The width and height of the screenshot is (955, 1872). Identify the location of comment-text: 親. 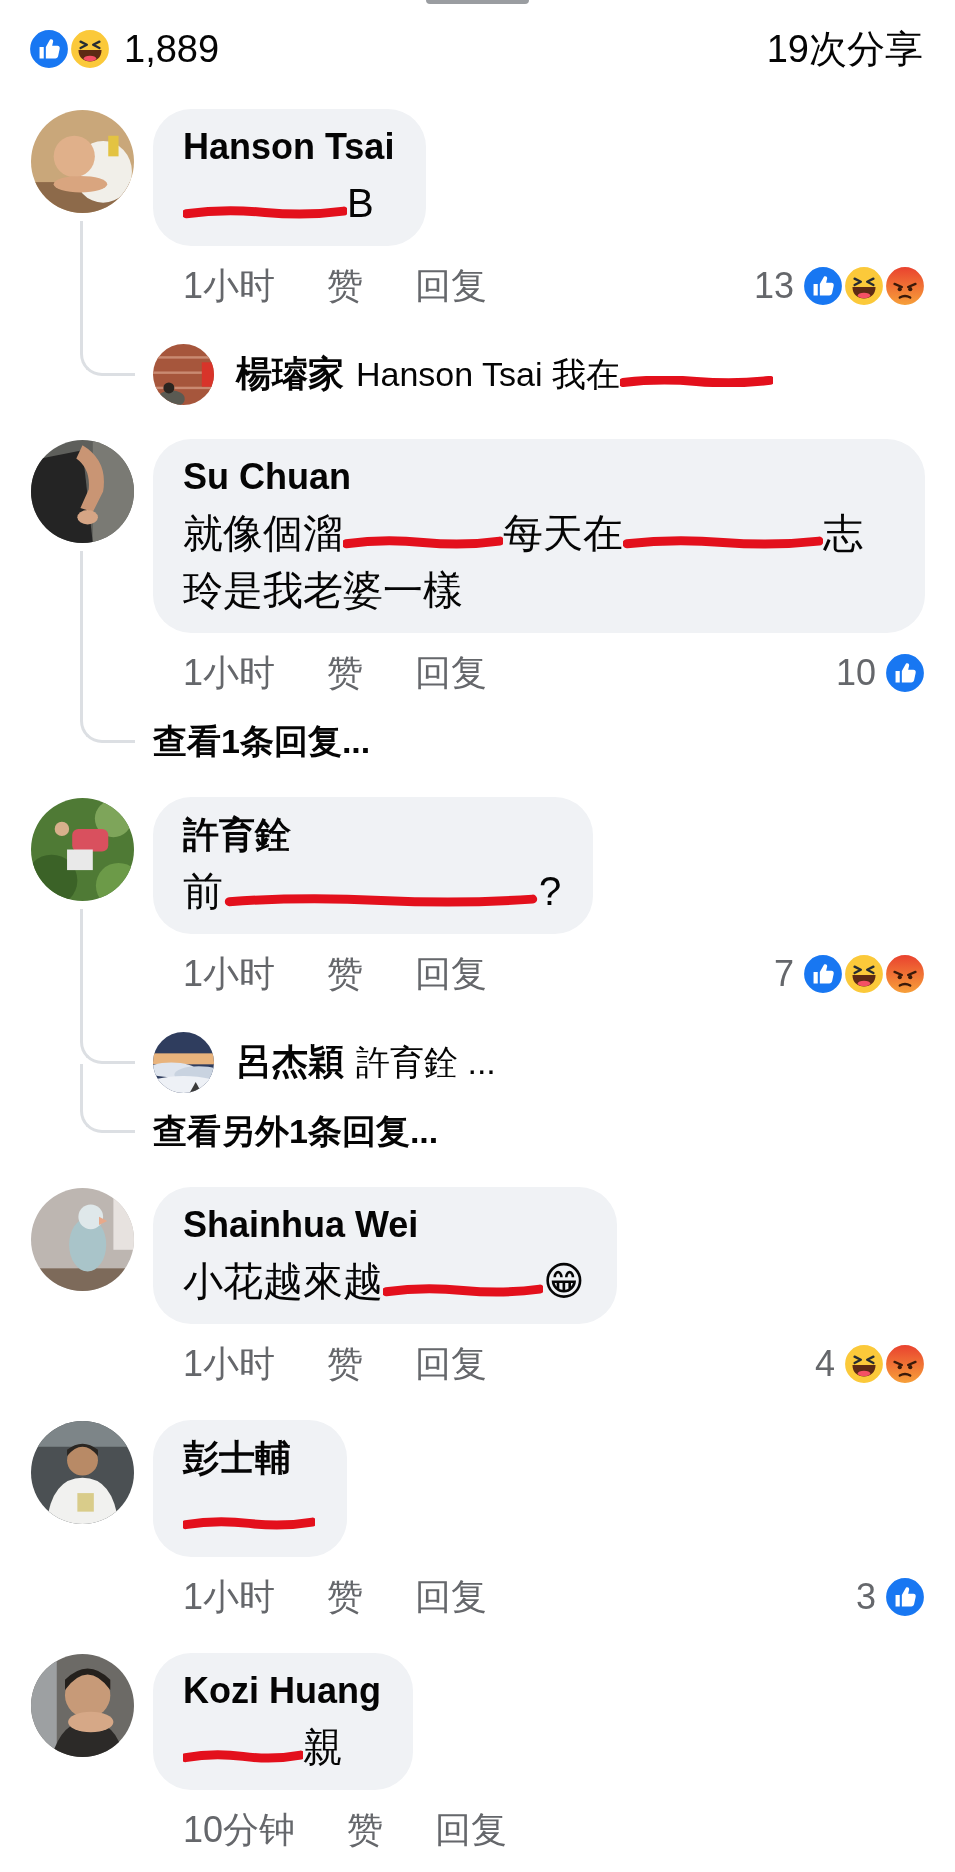
(323, 1747).